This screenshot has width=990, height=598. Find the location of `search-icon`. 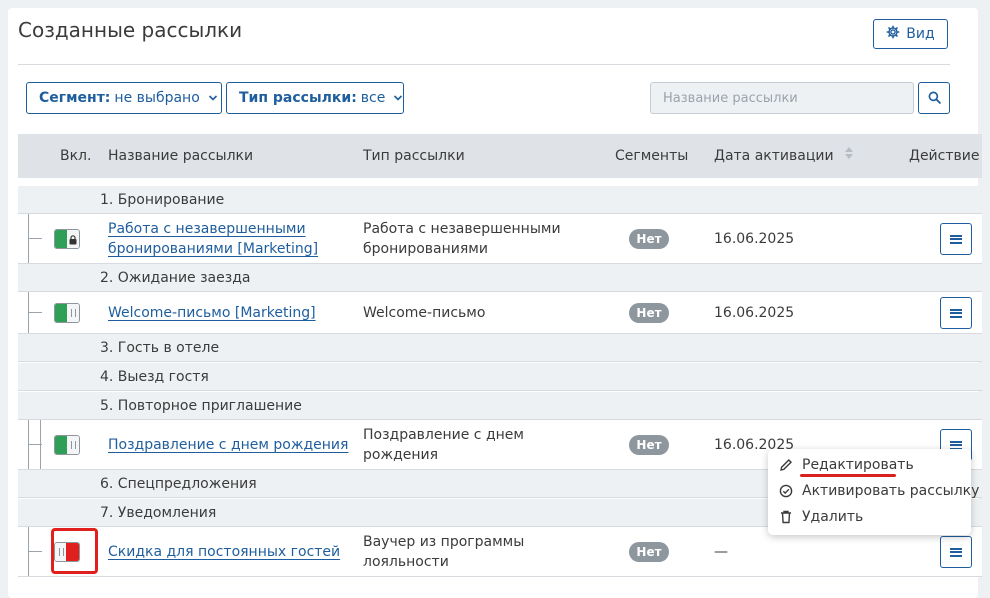

search-icon is located at coordinates (934, 98).